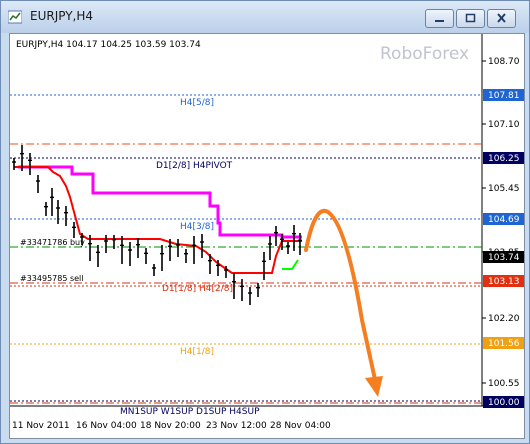 This screenshot has width=530, height=444. What do you see at coordinates (439, 18) in the screenshot?
I see `minimize-button` at bounding box center [439, 18].